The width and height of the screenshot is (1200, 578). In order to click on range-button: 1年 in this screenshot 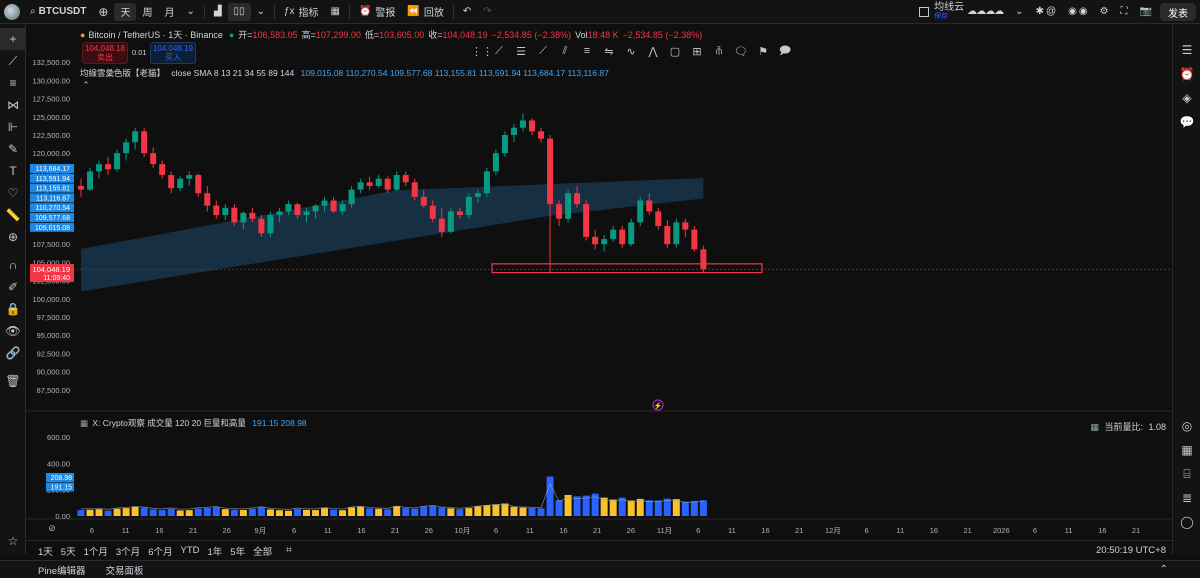, I will do `click(214, 551)`.